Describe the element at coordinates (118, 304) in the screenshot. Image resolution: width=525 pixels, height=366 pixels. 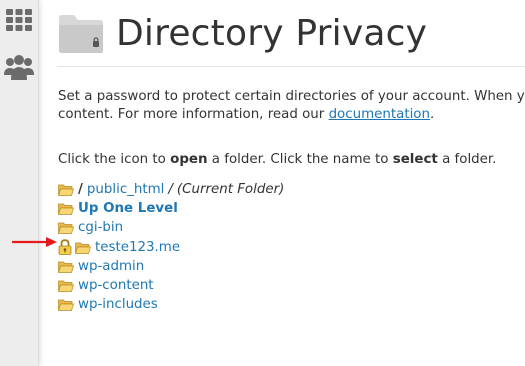
I see `folder-link-wp-includes: wp-includes` at that location.